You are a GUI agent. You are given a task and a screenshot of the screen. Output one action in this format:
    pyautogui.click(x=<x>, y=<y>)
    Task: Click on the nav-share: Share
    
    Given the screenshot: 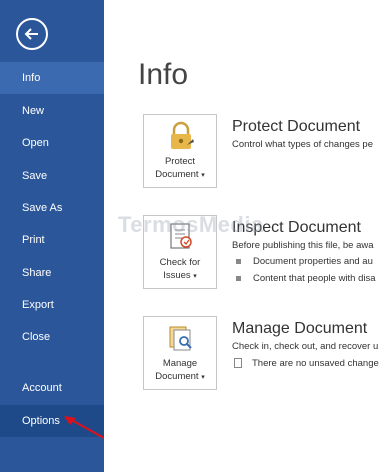 What is the action you would take?
    pyautogui.click(x=52, y=273)
    